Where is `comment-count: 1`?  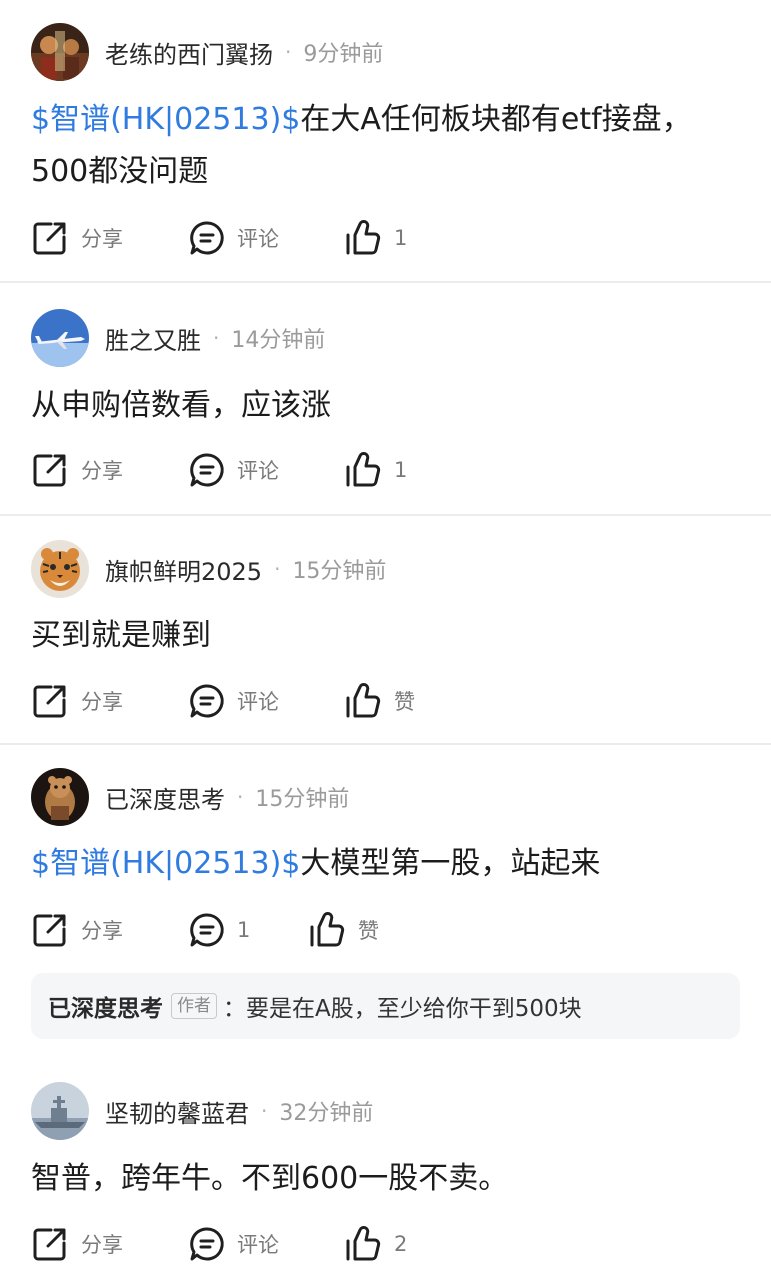 comment-count: 1 is located at coordinates (244, 930).